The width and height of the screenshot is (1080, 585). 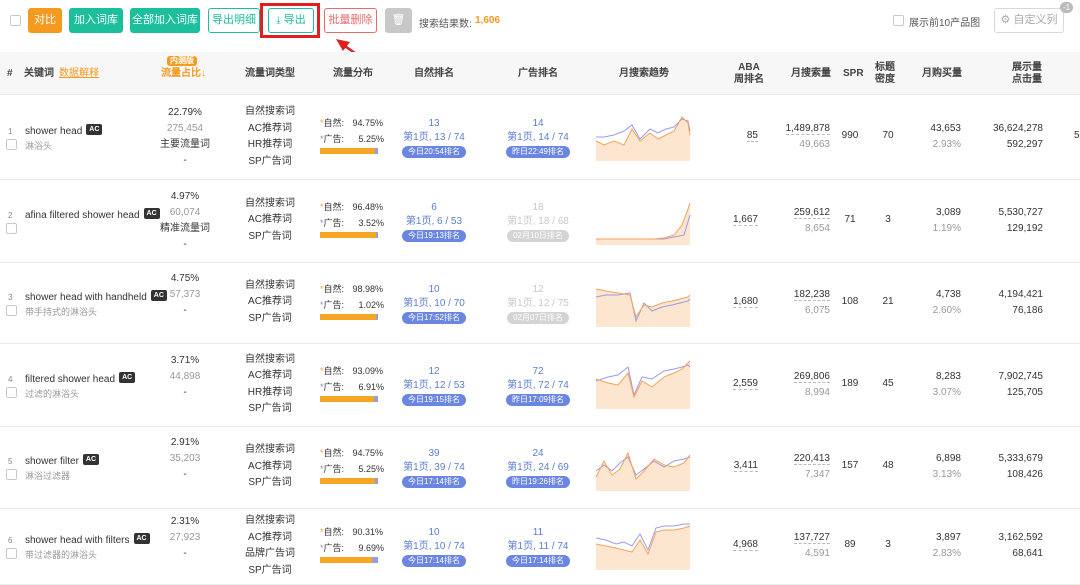 What do you see at coordinates (538, 290) in the screenshot?
I see `ad-rank: 12` at bounding box center [538, 290].